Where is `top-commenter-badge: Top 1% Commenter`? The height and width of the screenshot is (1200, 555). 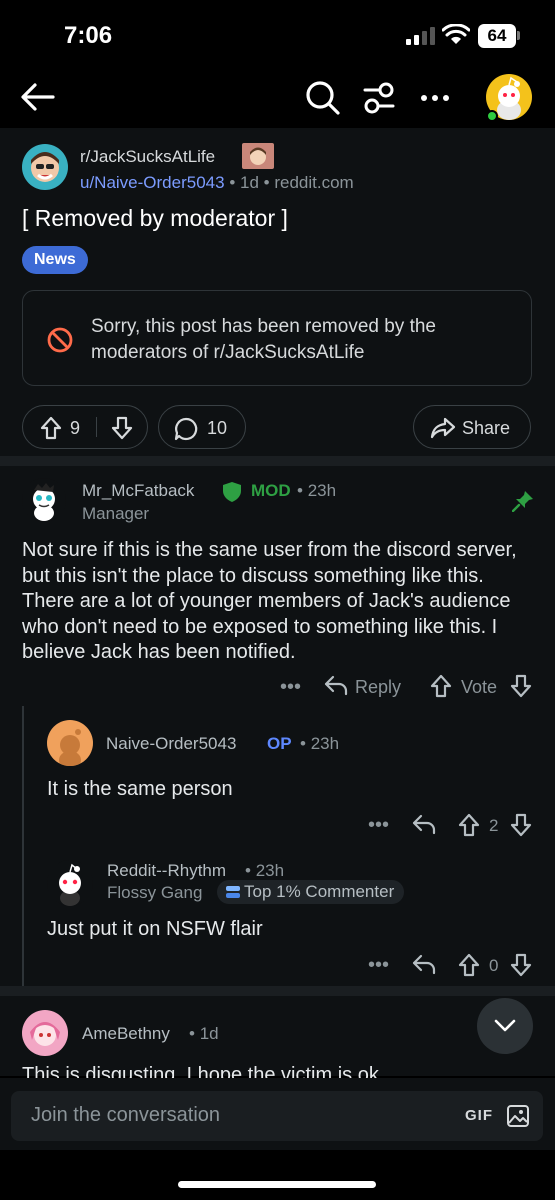 top-commenter-badge: Top 1% Commenter is located at coordinates (311, 893).